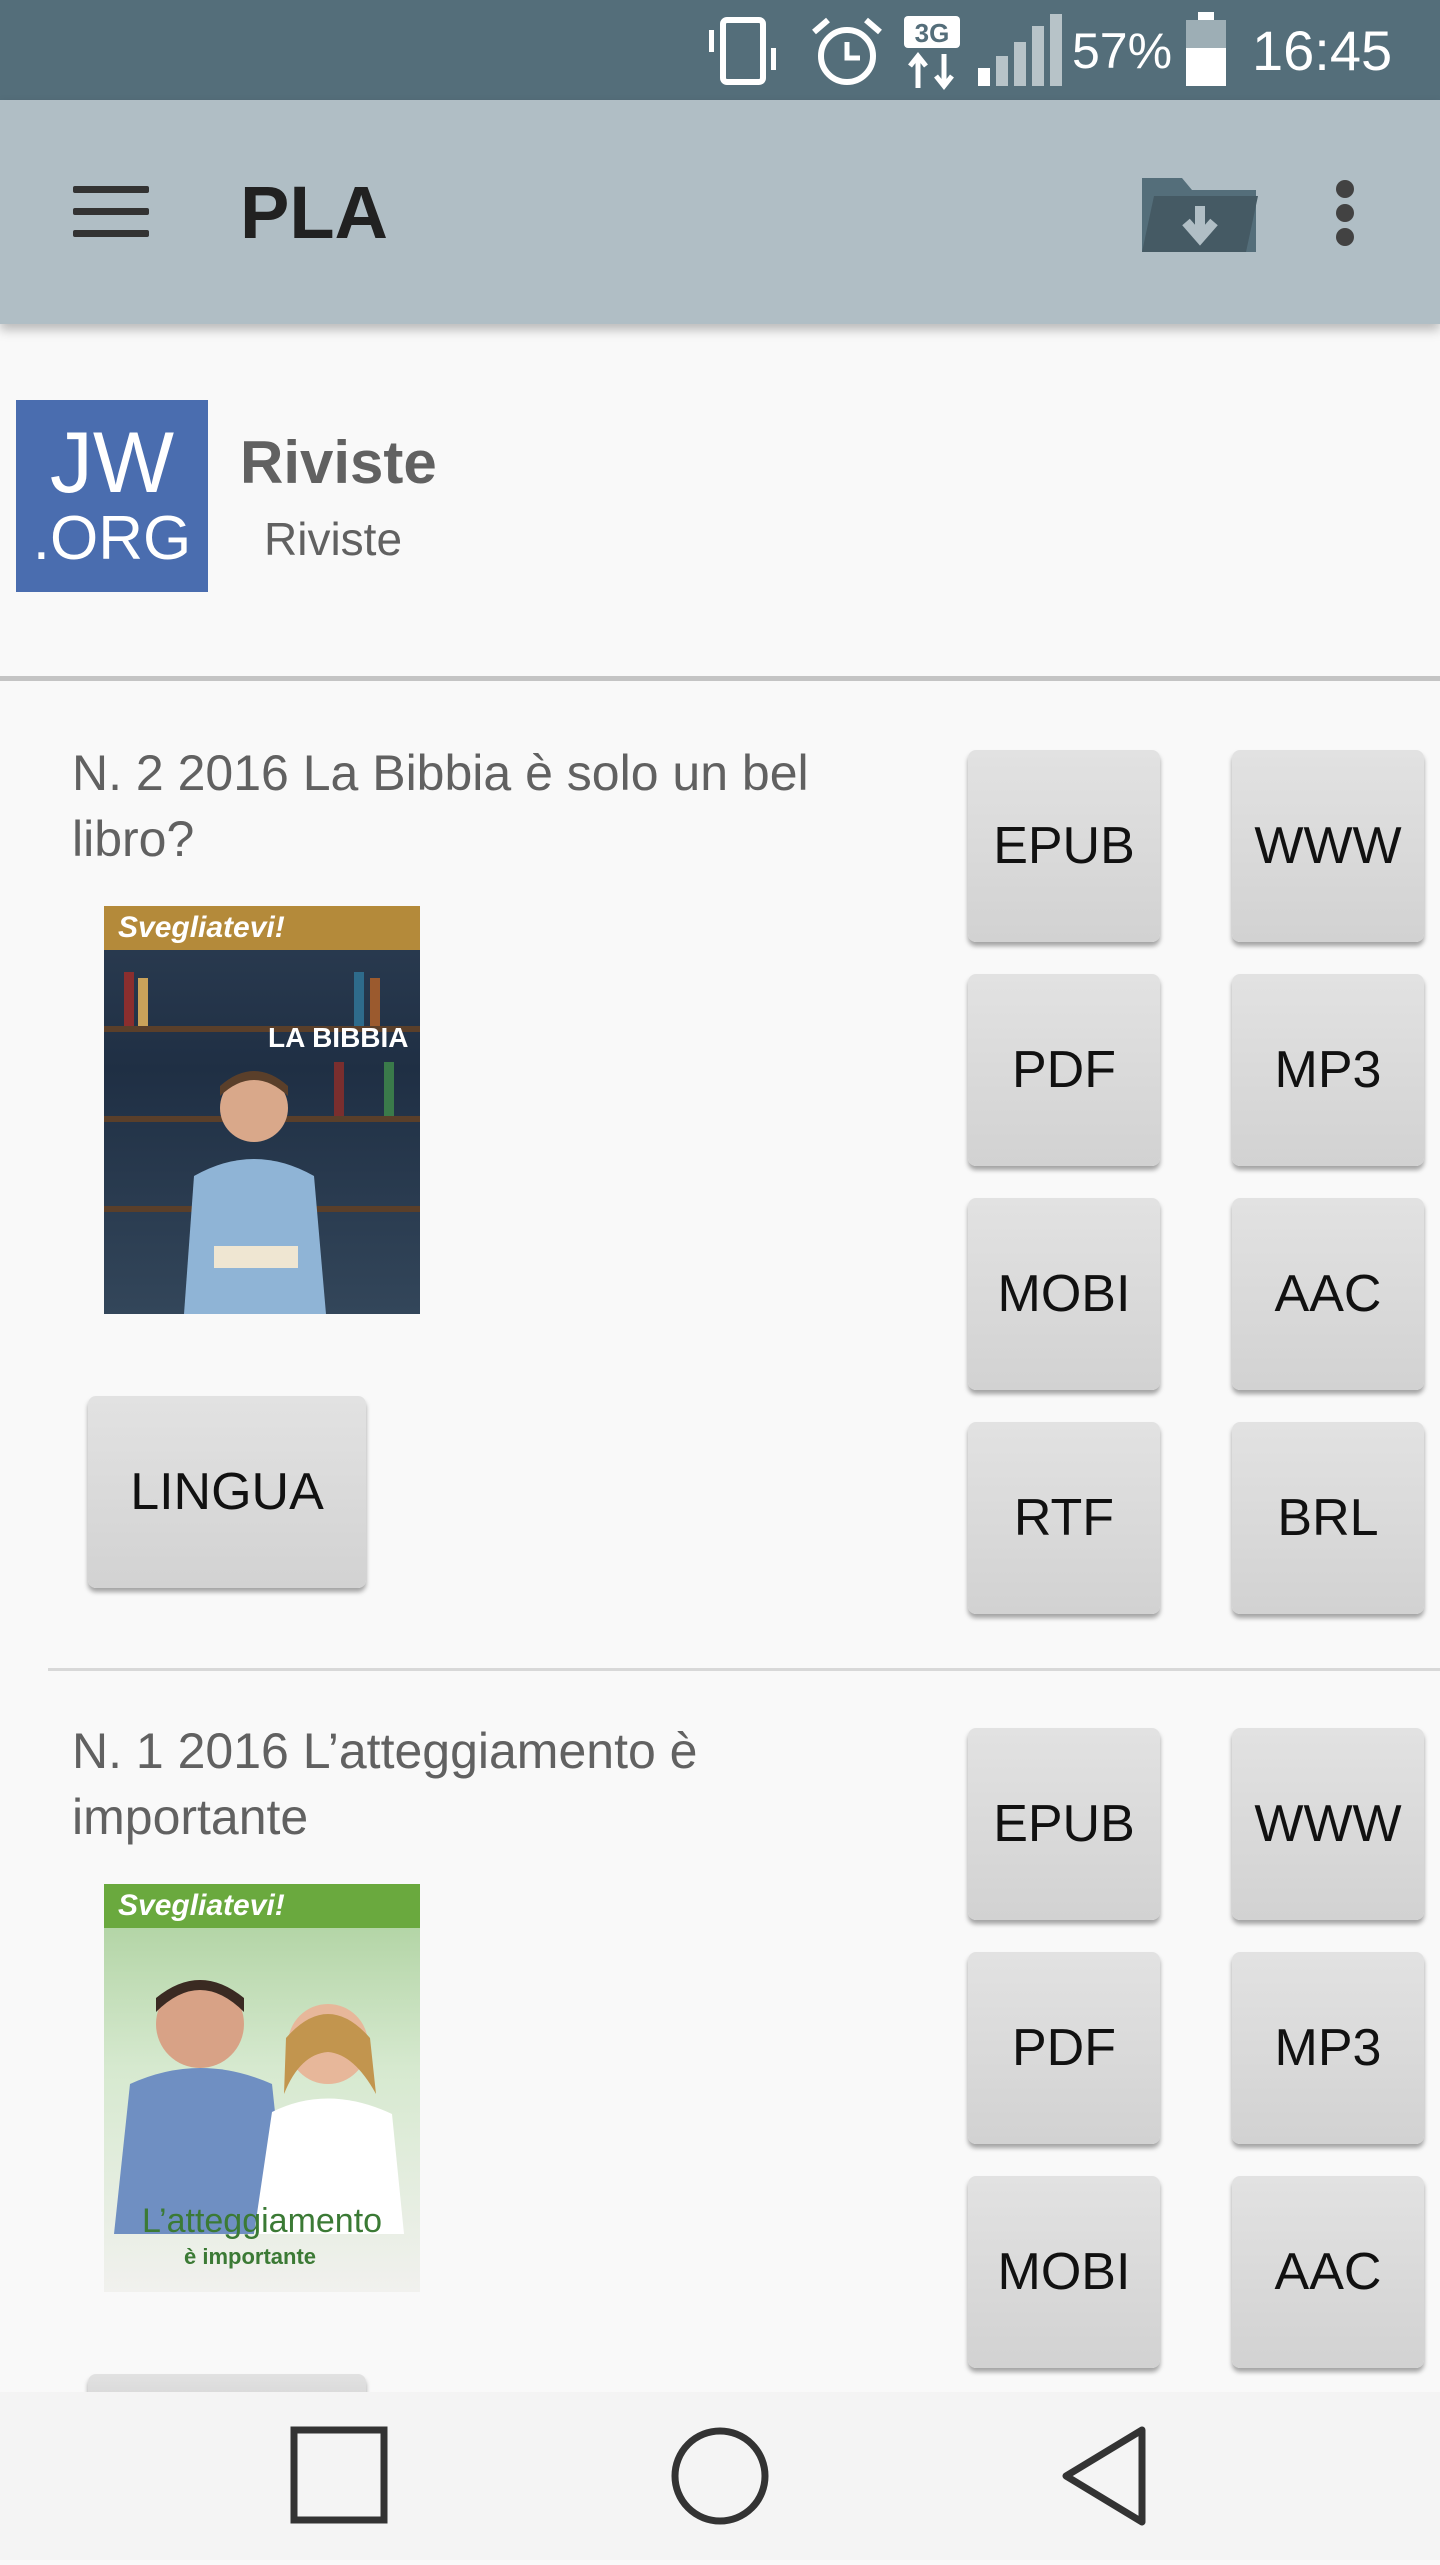  Describe the element at coordinates (1020, 50) in the screenshot. I see `signal-icon` at that location.